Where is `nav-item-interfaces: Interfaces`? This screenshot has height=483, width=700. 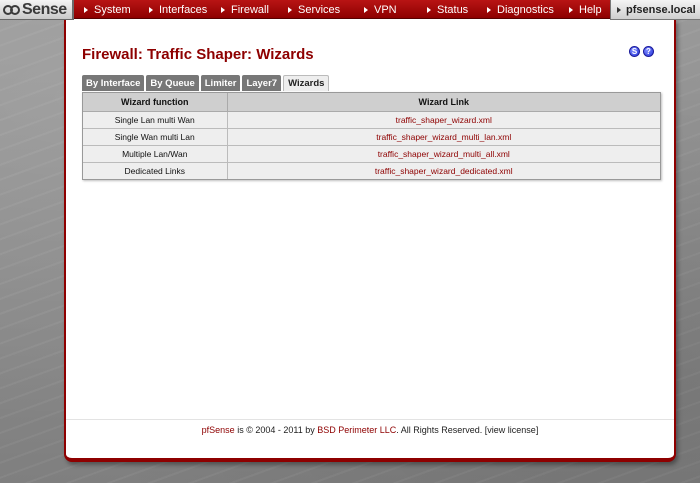 nav-item-interfaces: Interfaces is located at coordinates (178, 9).